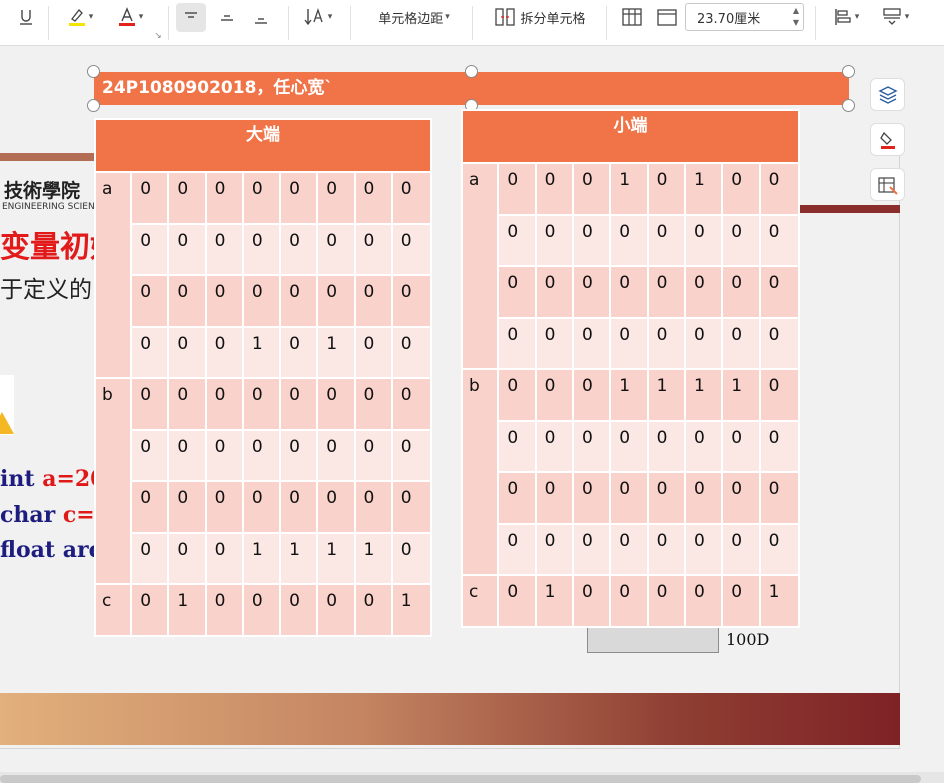 This screenshot has height=783, width=944. I want to click on size-input: 23.70厘米 ▲ ▼, so click(744, 17).